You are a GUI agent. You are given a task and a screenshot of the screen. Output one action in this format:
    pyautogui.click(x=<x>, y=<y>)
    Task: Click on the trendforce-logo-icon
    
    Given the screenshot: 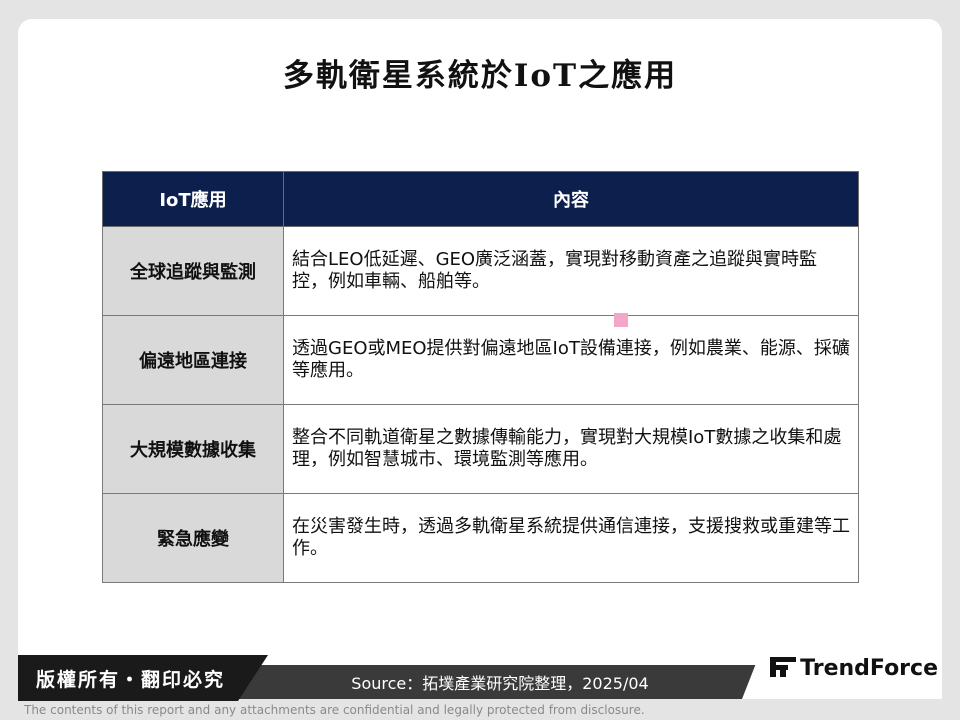 What is the action you would take?
    pyautogui.click(x=783, y=669)
    